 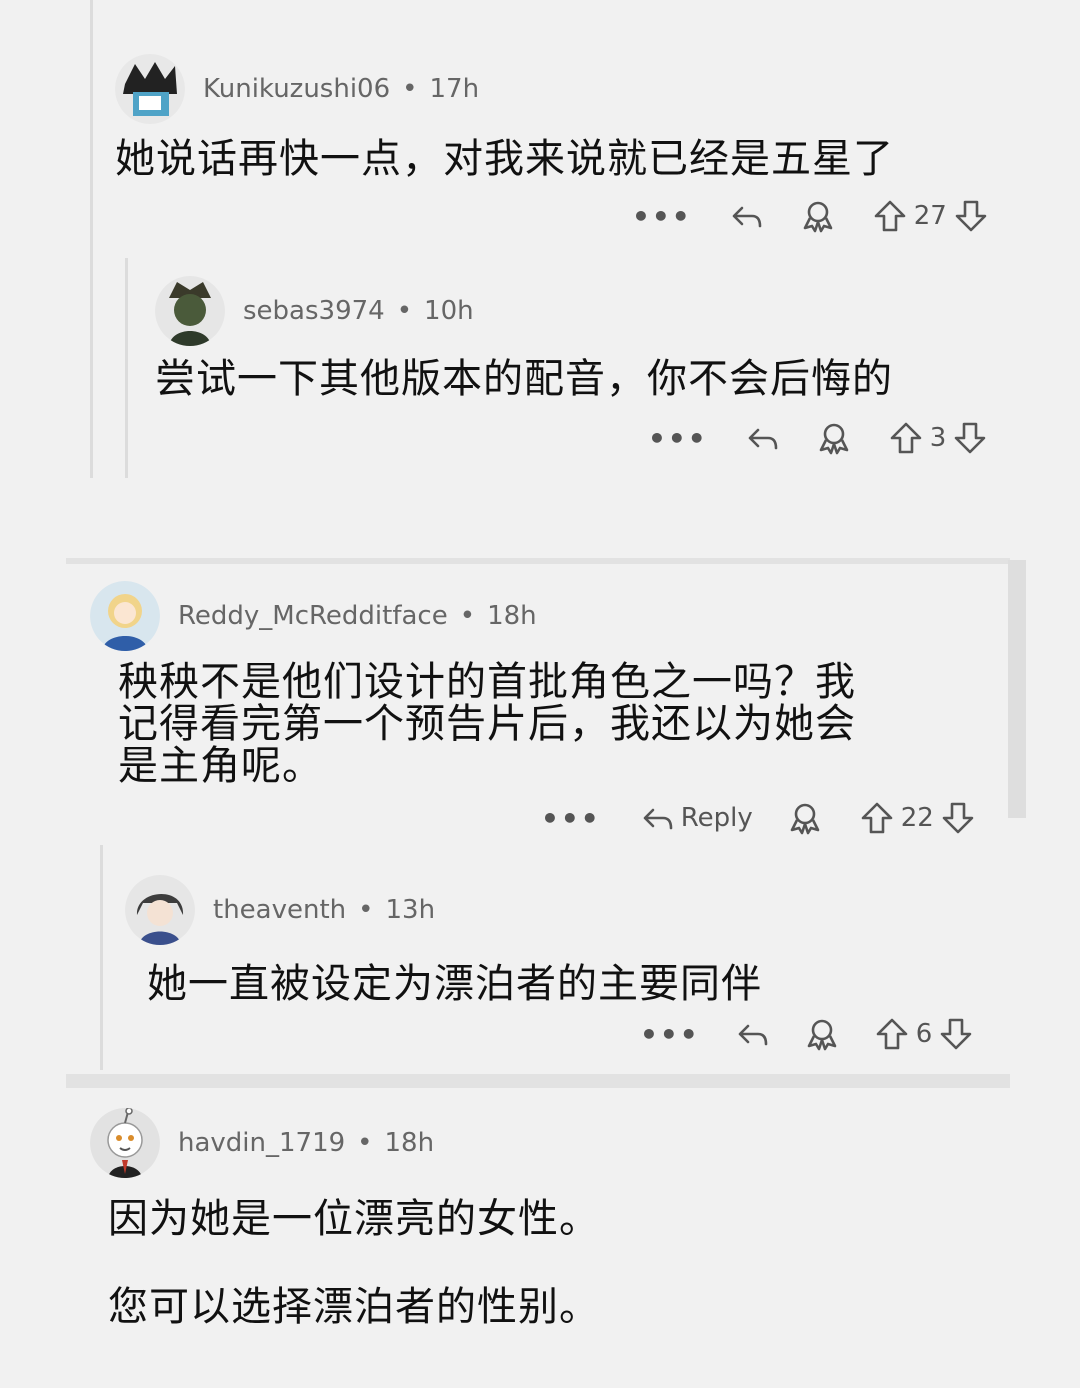 I want to click on username: havdin_1719, so click(x=261, y=1143).